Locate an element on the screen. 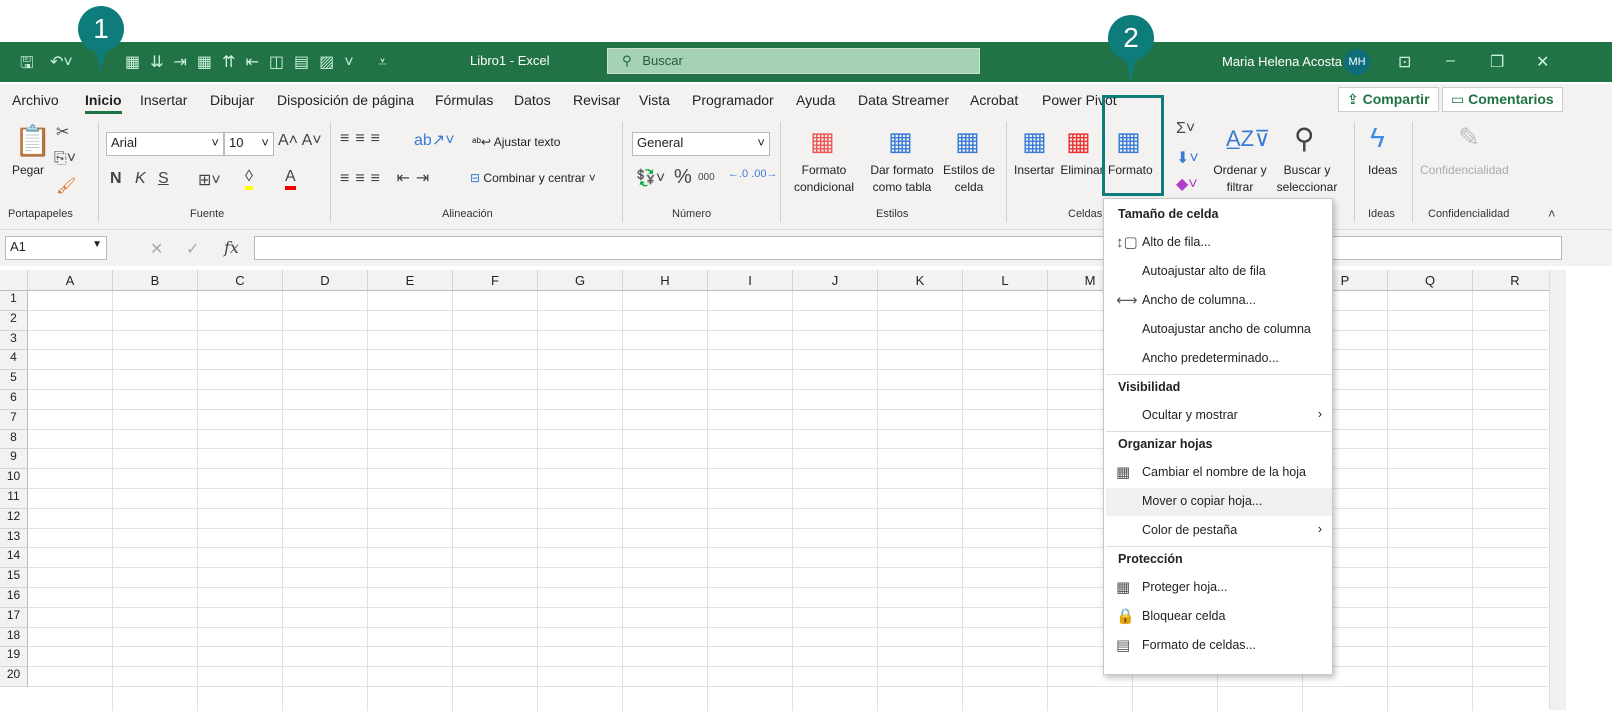 The height and width of the screenshot is (711, 1612). paste-icon: 📋 is located at coordinates (32, 141).